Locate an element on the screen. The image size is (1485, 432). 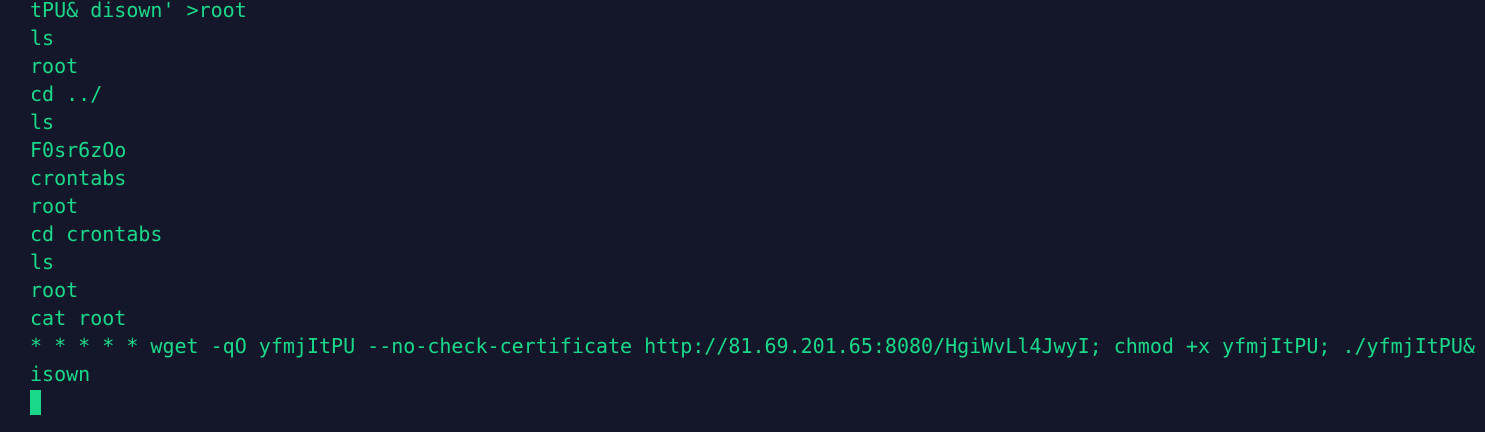
terminal-line: cd ../ is located at coordinates (66, 94).